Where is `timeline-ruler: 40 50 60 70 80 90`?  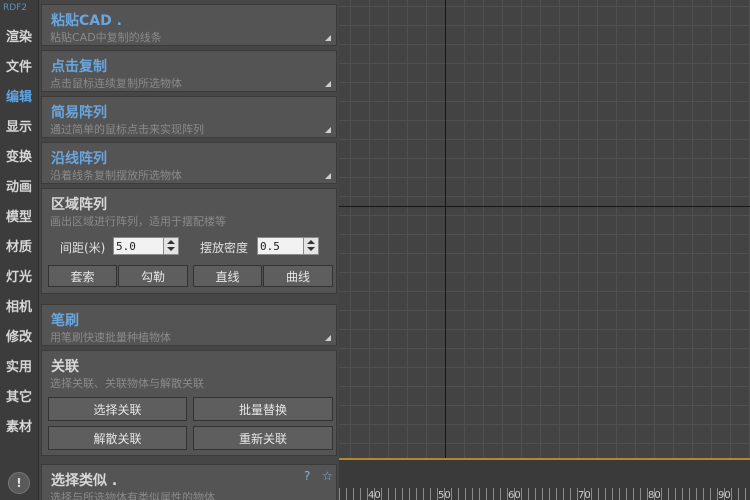
timeline-ruler: 40 50 60 70 80 90 is located at coordinates (544, 480).